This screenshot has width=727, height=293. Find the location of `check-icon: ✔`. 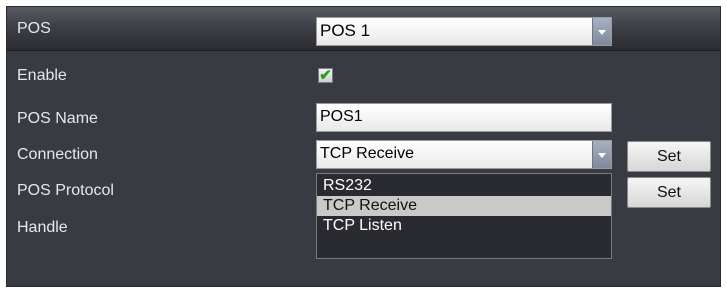

check-icon: ✔ is located at coordinates (325, 75).